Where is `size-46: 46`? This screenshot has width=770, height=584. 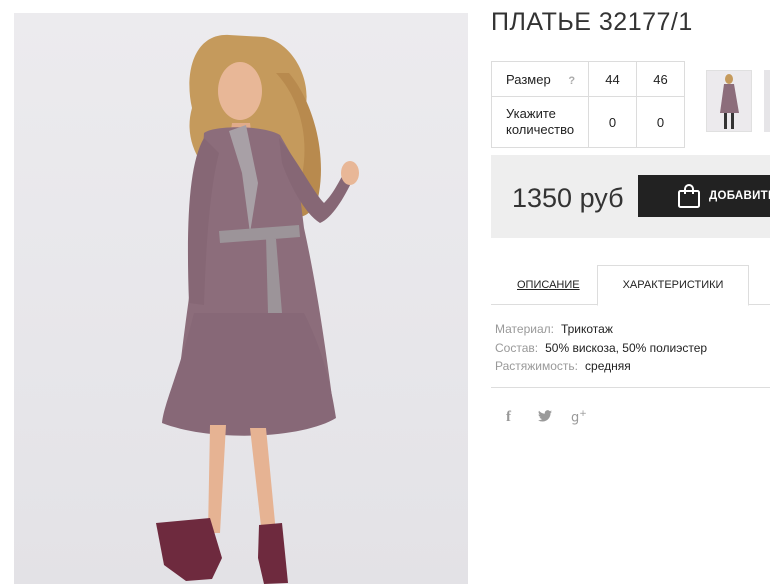
size-46: 46 is located at coordinates (660, 79).